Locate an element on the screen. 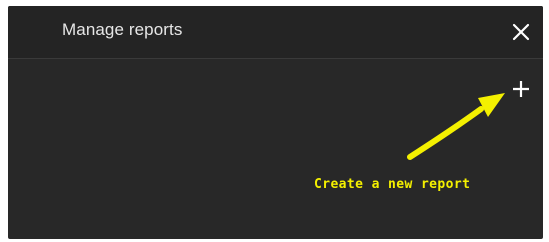 This screenshot has width=549, height=242. add-report-button is located at coordinates (521, 89).